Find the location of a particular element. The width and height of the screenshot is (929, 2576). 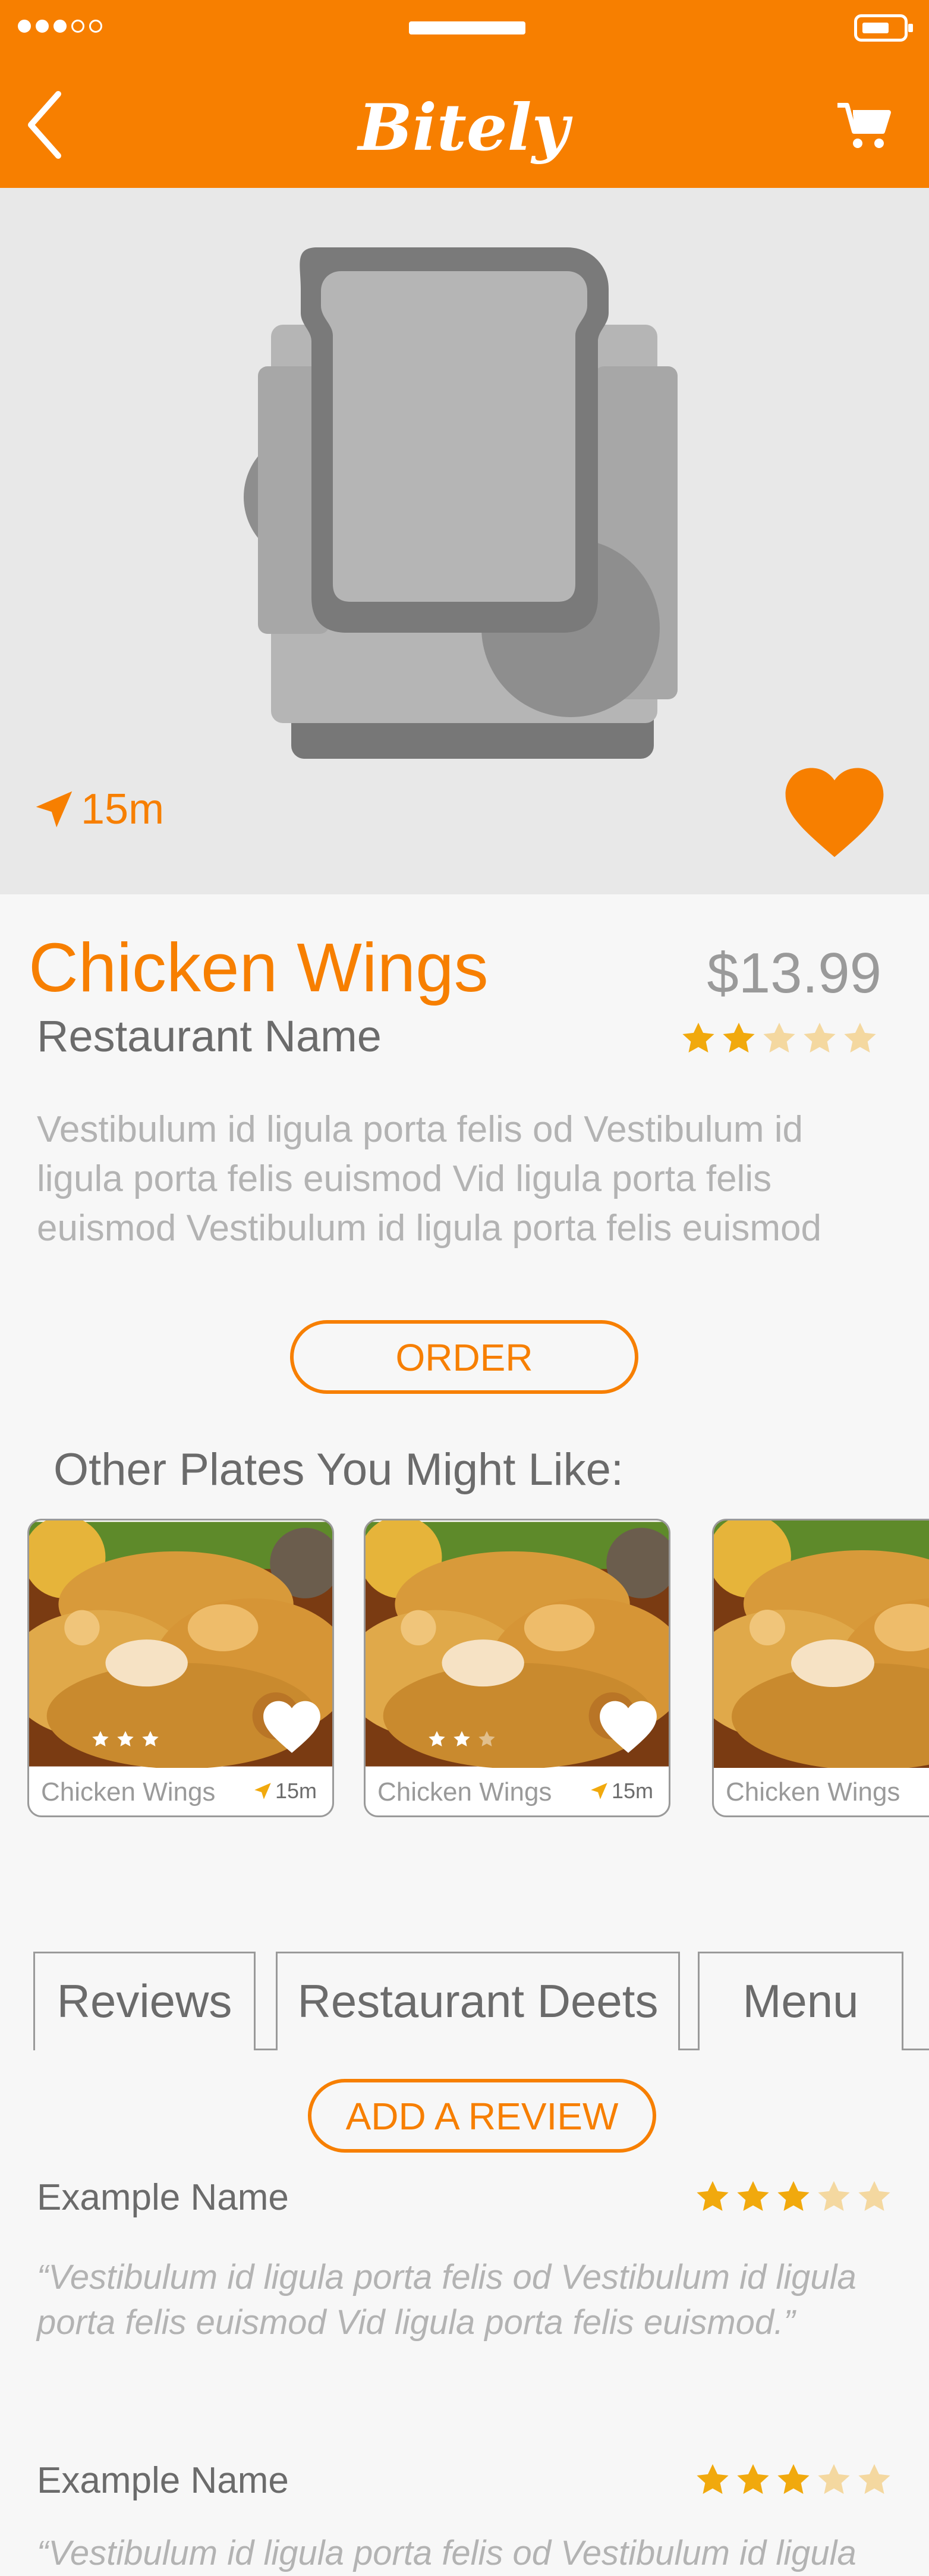

app-logo: Bitely is located at coordinates (463, 127).